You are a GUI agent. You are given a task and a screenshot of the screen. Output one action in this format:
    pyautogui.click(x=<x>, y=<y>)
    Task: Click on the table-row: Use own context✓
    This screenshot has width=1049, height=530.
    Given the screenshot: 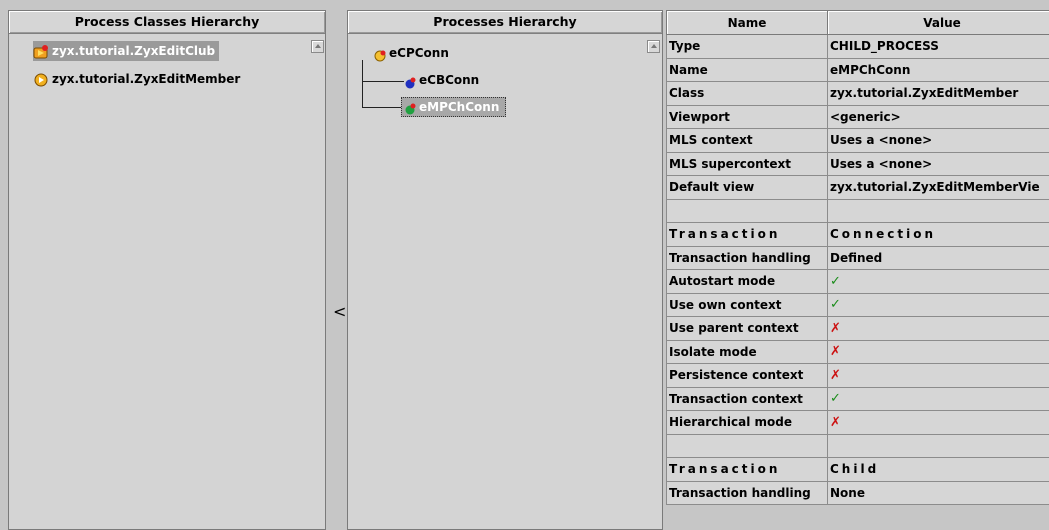 What is the action you would take?
    pyautogui.click(x=858, y=305)
    